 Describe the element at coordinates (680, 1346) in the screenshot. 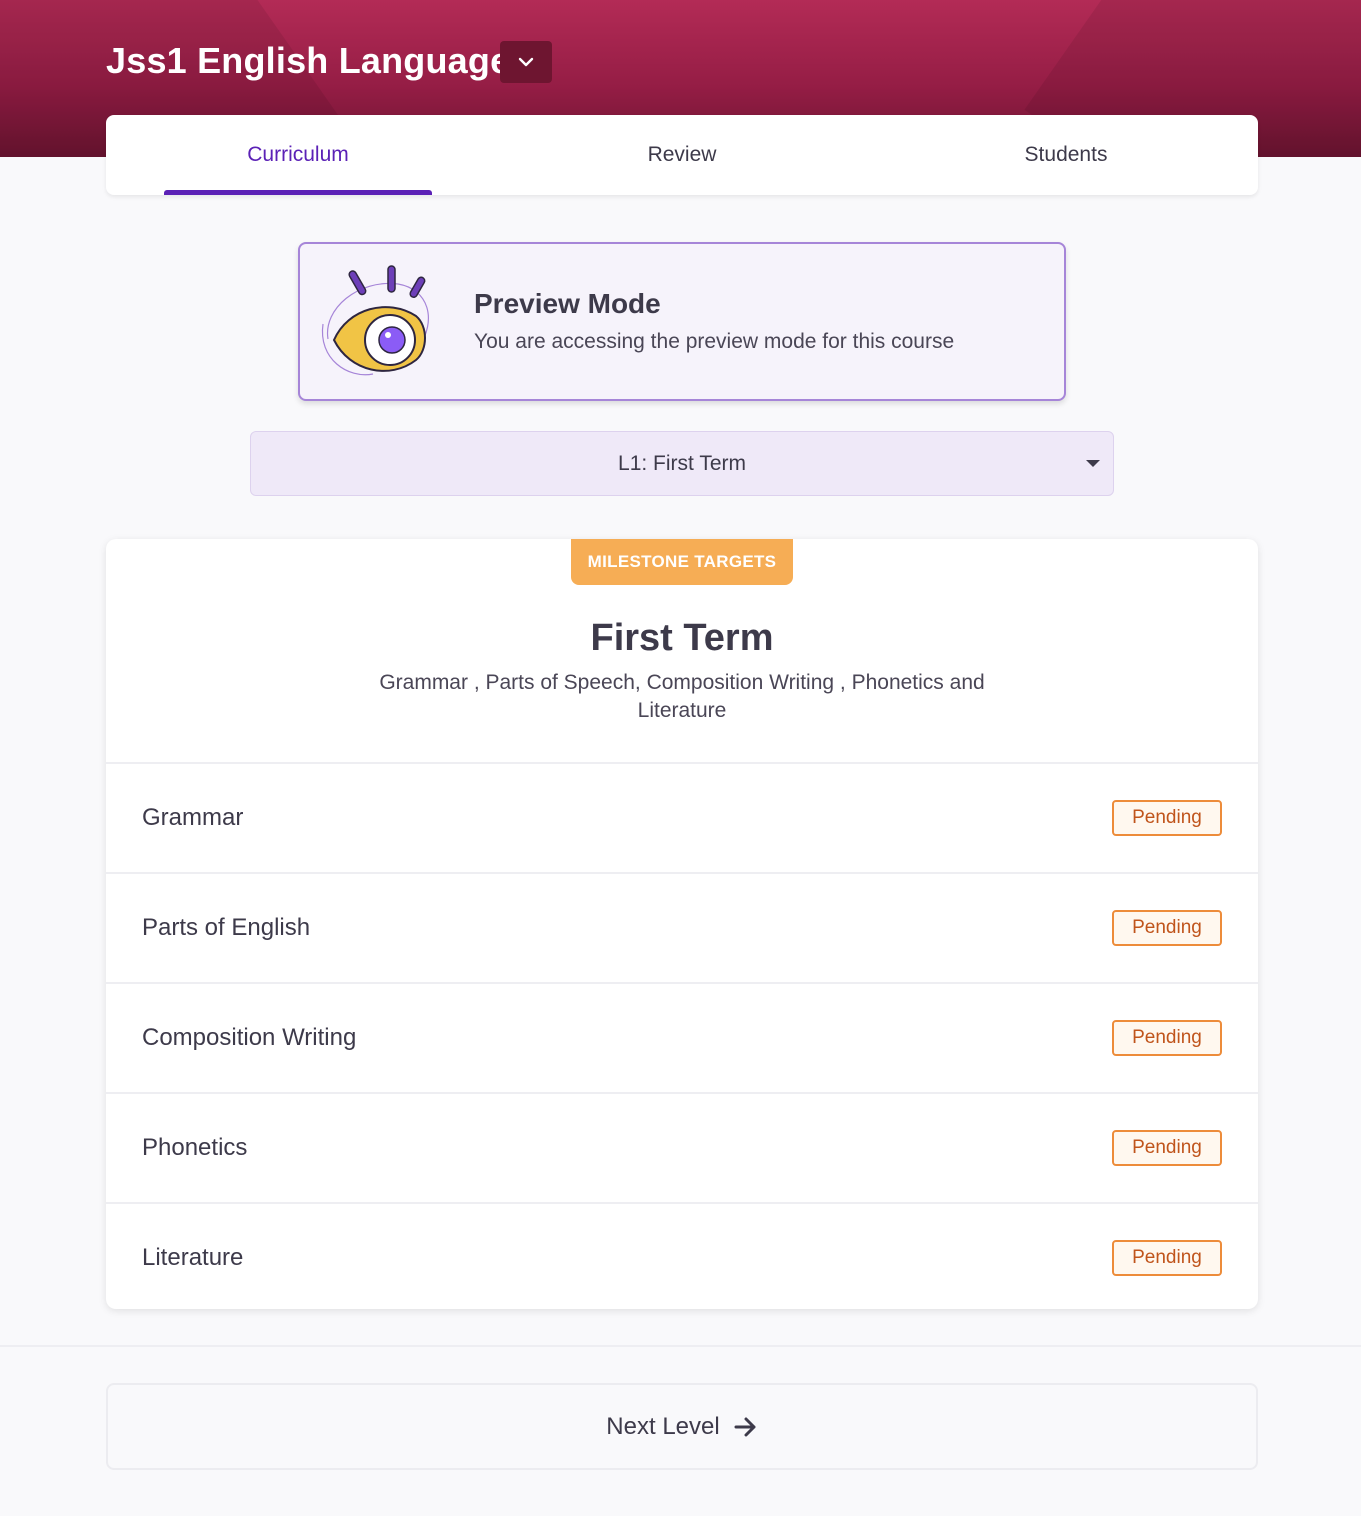

I see `section-divider` at that location.